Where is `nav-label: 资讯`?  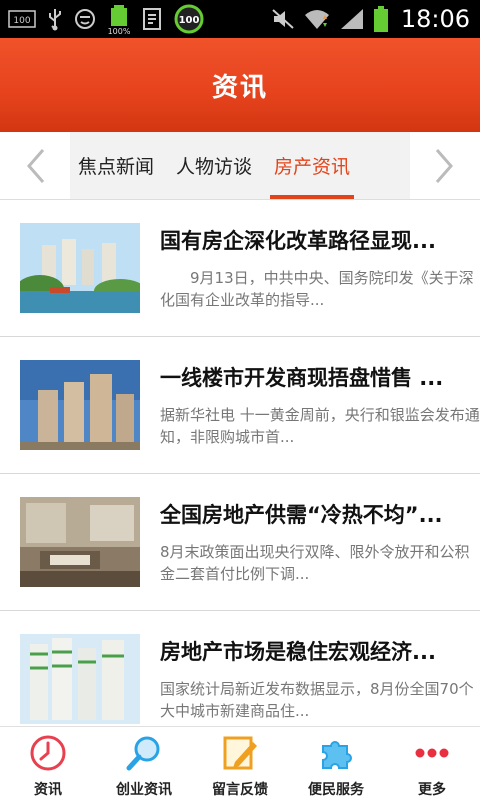
nav-label: 资讯 is located at coordinates (48, 790).